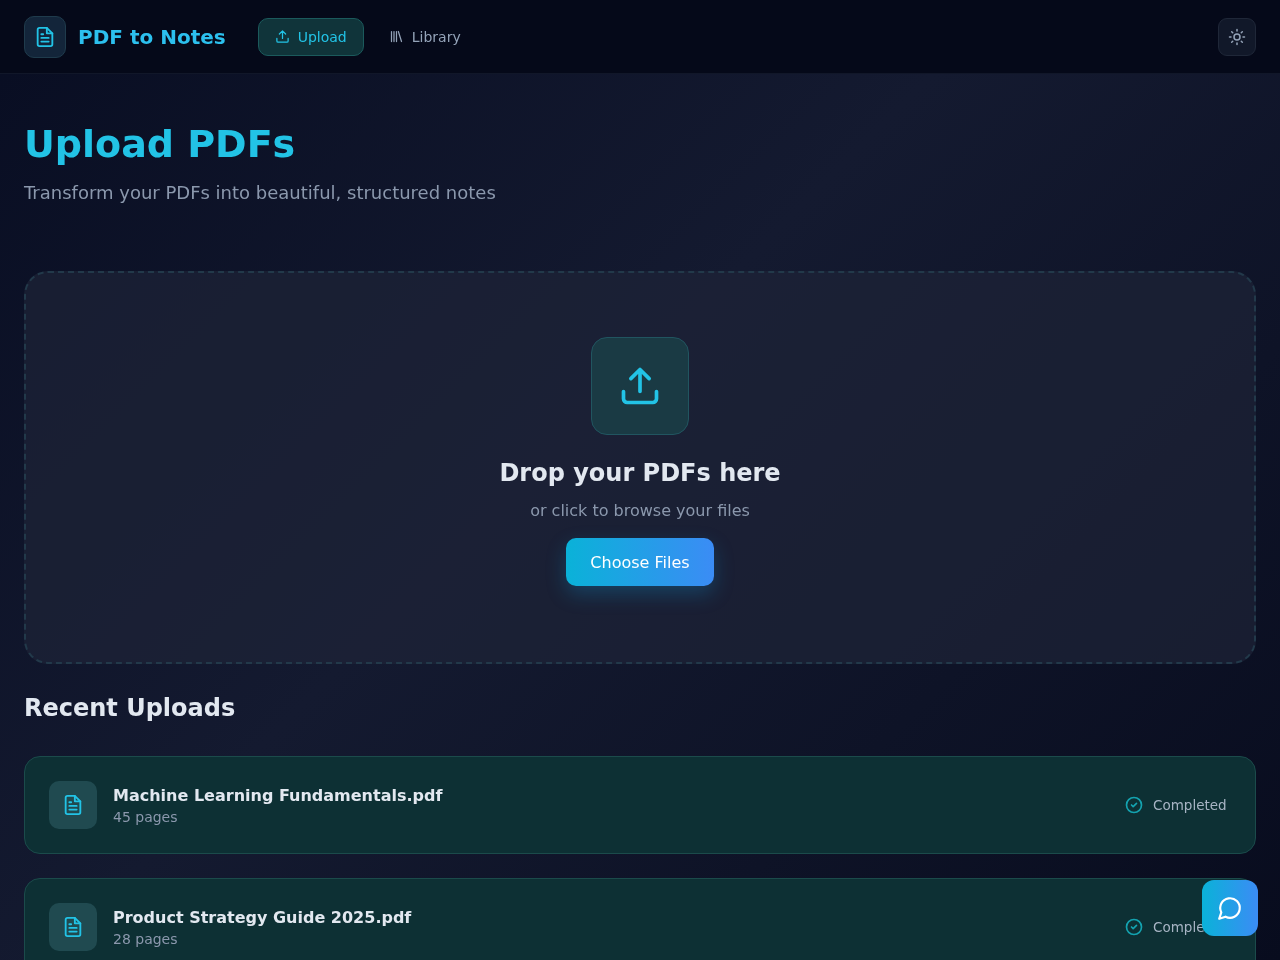  I want to click on books-icon, so click(396, 36).